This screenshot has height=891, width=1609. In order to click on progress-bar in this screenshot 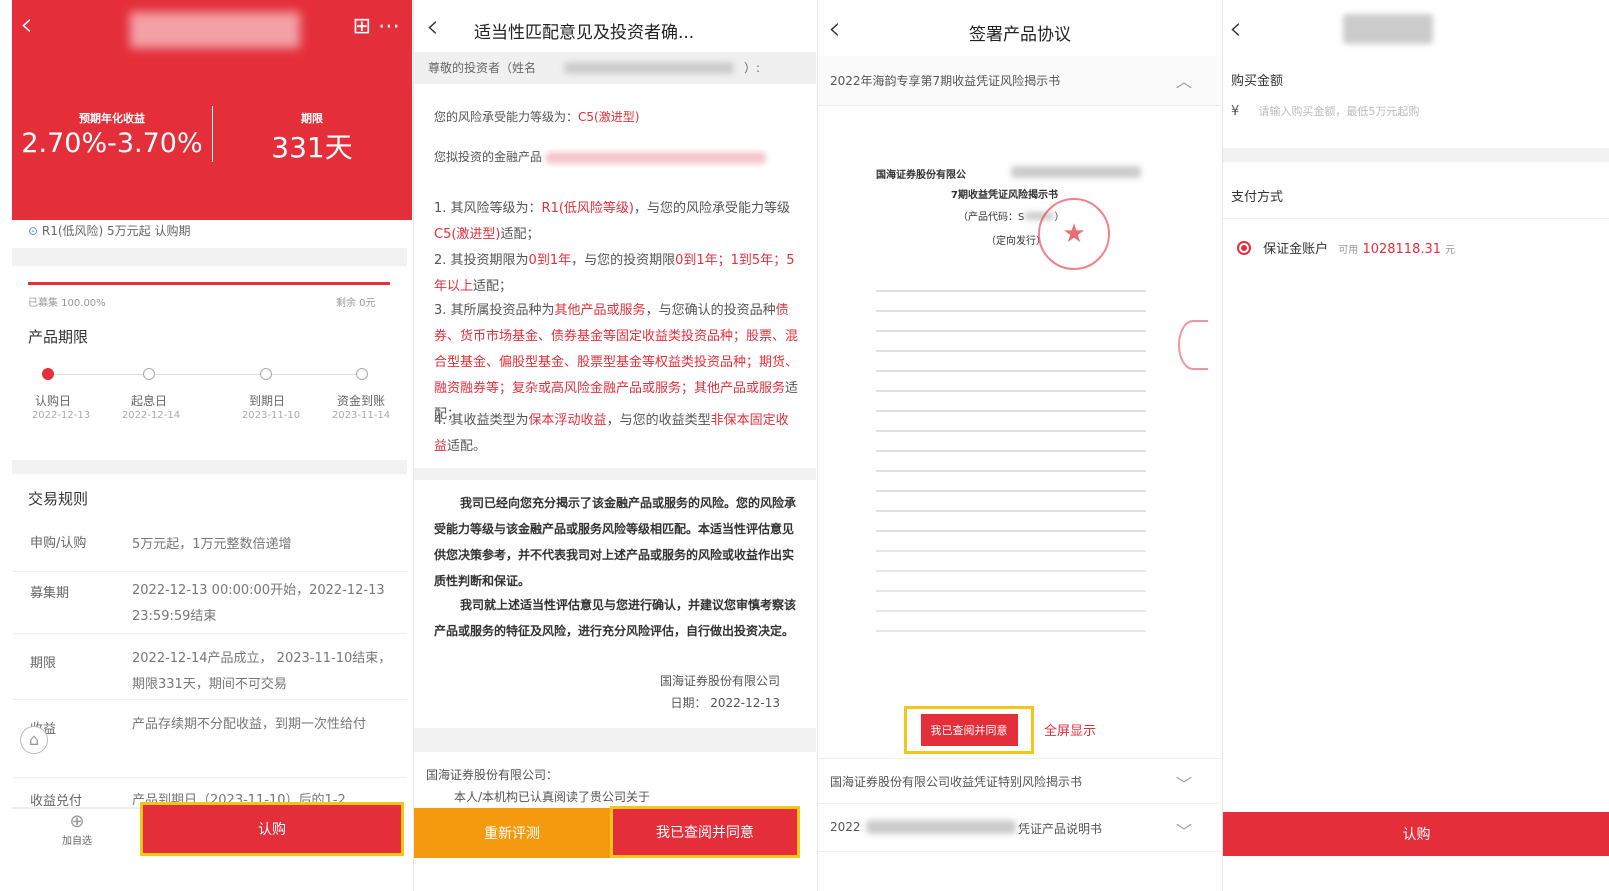, I will do `click(209, 283)`.